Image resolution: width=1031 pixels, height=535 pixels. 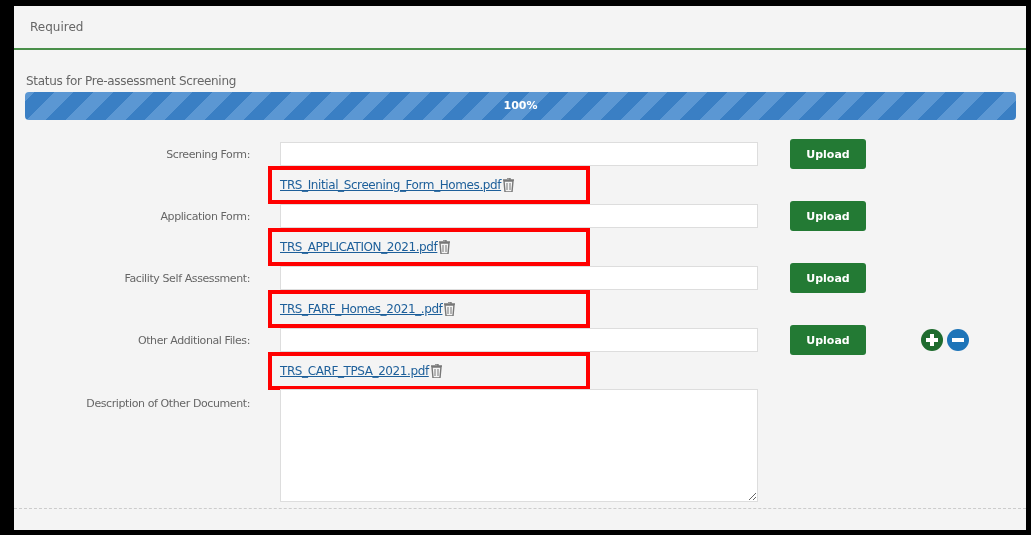 I want to click on field-label: Application Form:, so click(x=204, y=216).